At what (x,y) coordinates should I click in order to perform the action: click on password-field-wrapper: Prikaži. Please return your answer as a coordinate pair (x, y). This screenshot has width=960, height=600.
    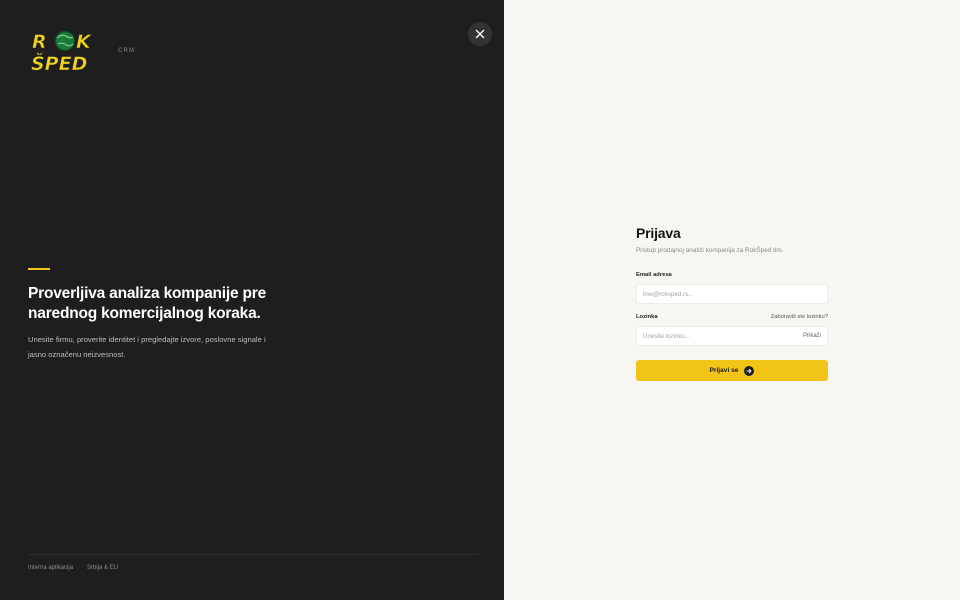
    Looking at the image, I should click on (732, 336).